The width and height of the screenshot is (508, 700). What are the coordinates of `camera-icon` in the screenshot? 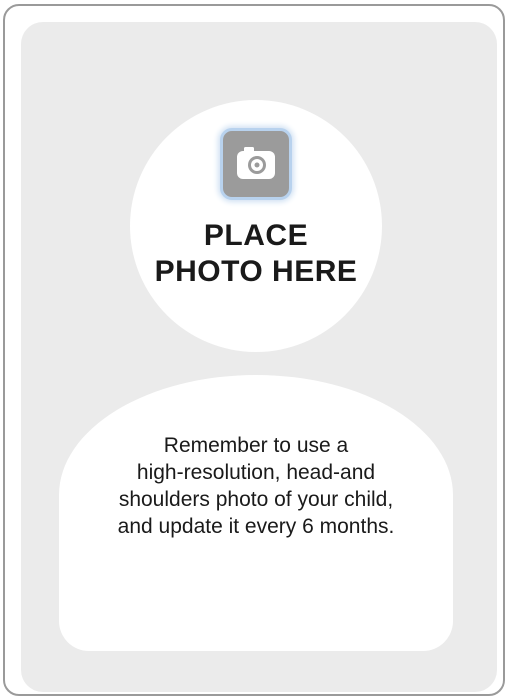 It's located at (256, 164).